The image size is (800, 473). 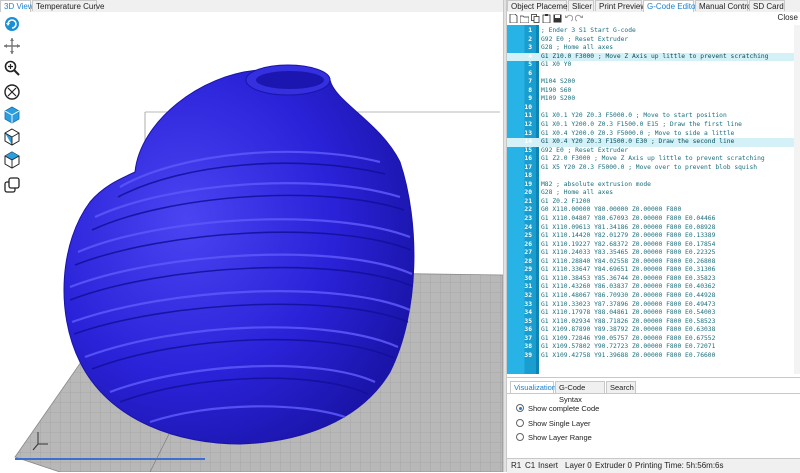 What do you see at coordinates (797, 199) in the screenshot?
I see `vertical-scrollbar` at bounding box center [797, 199].